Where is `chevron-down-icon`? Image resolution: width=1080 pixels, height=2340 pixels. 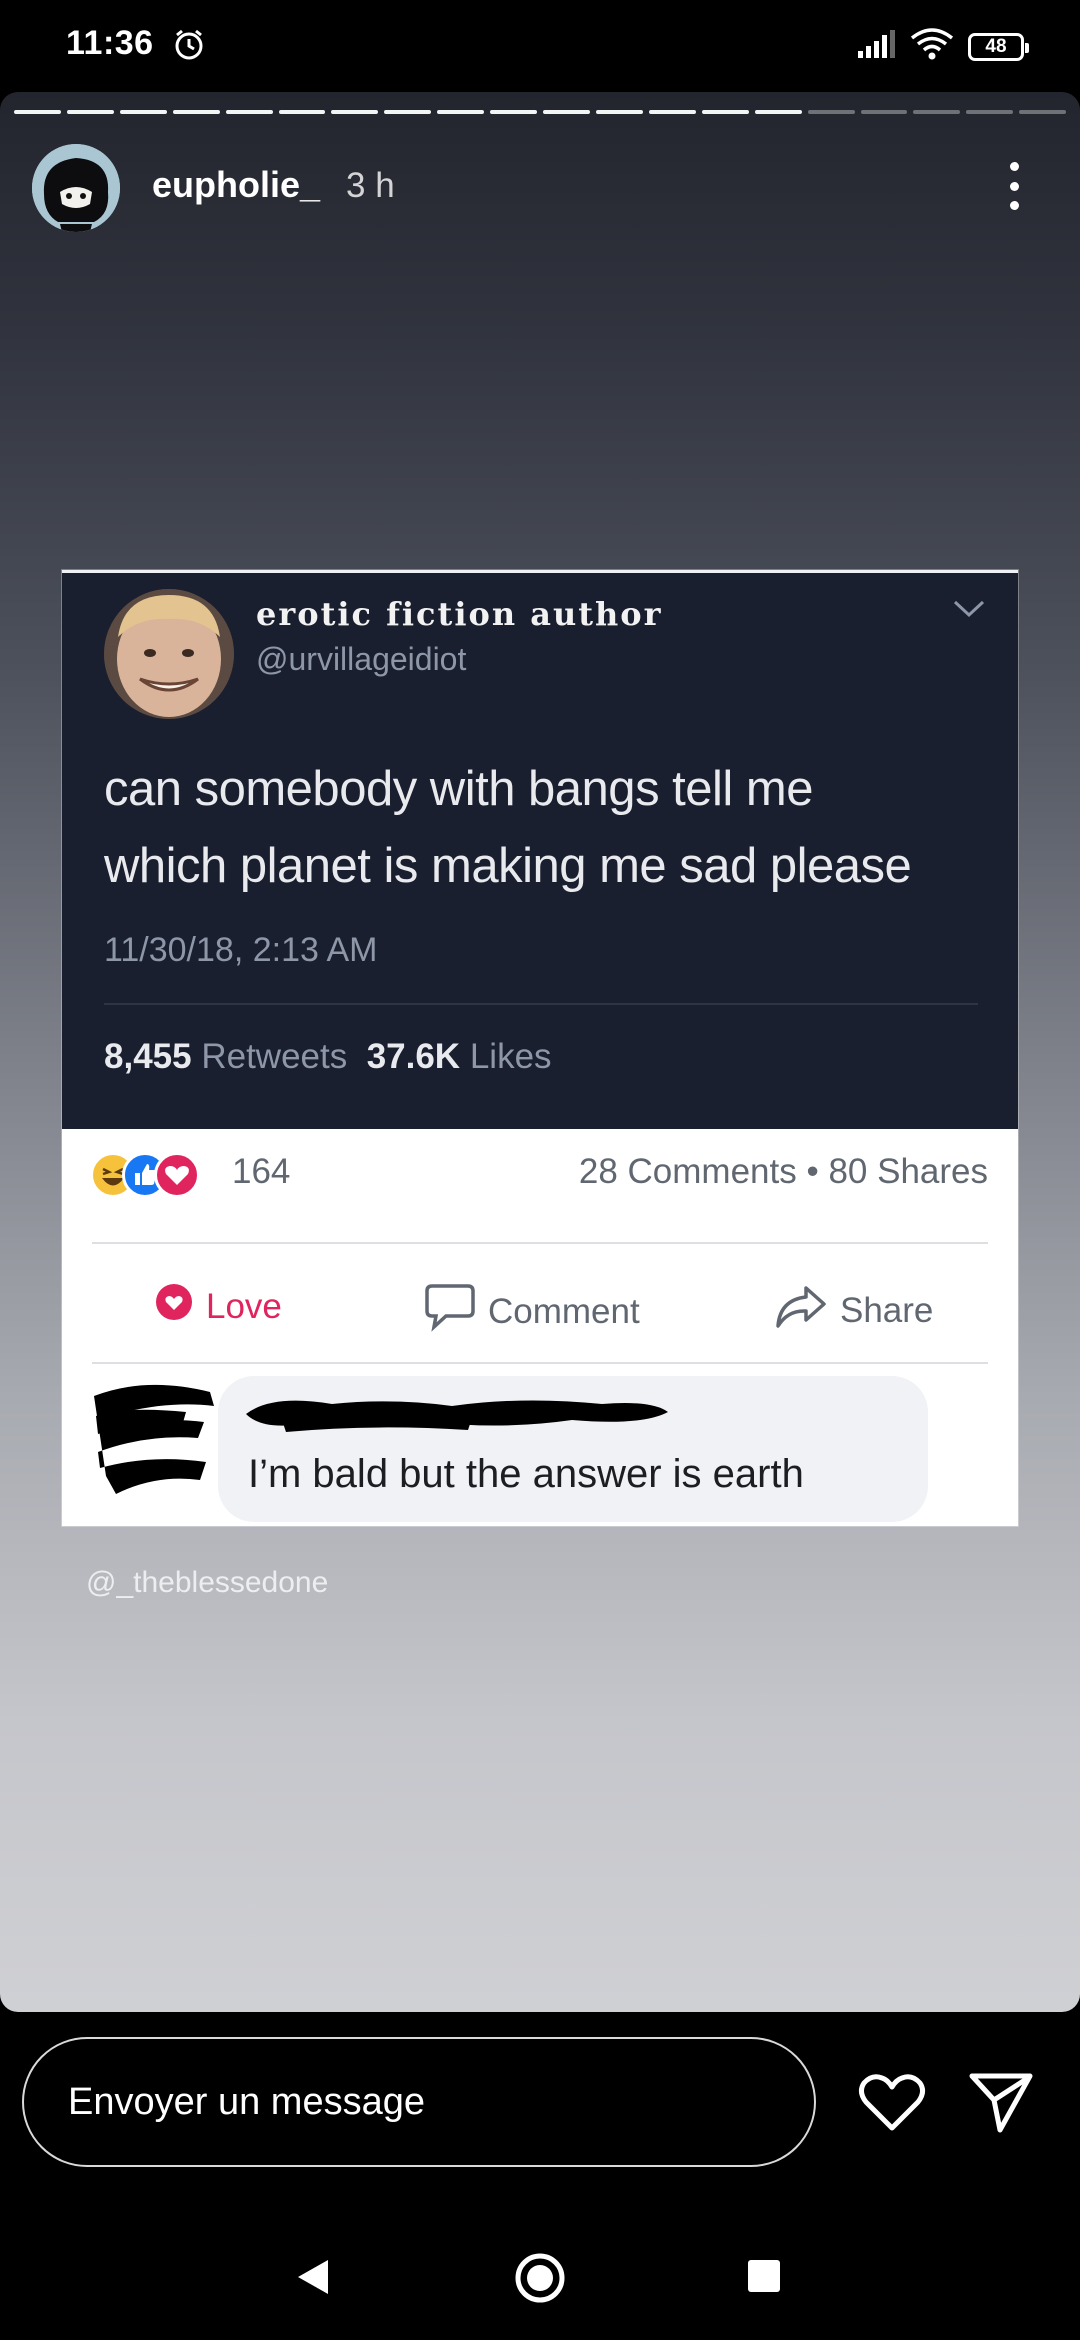 chevron-down-icon is located at coordinates (969, 611).